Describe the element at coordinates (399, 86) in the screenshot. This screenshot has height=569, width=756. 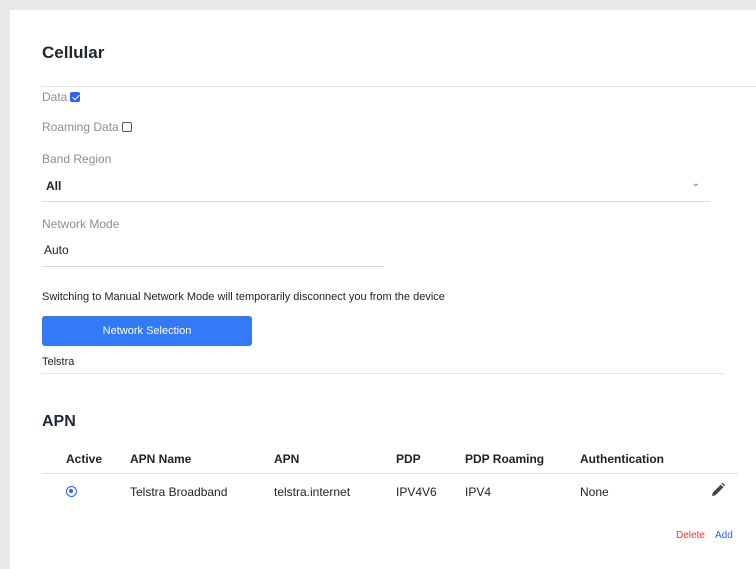
I see `title-divider` at that location.